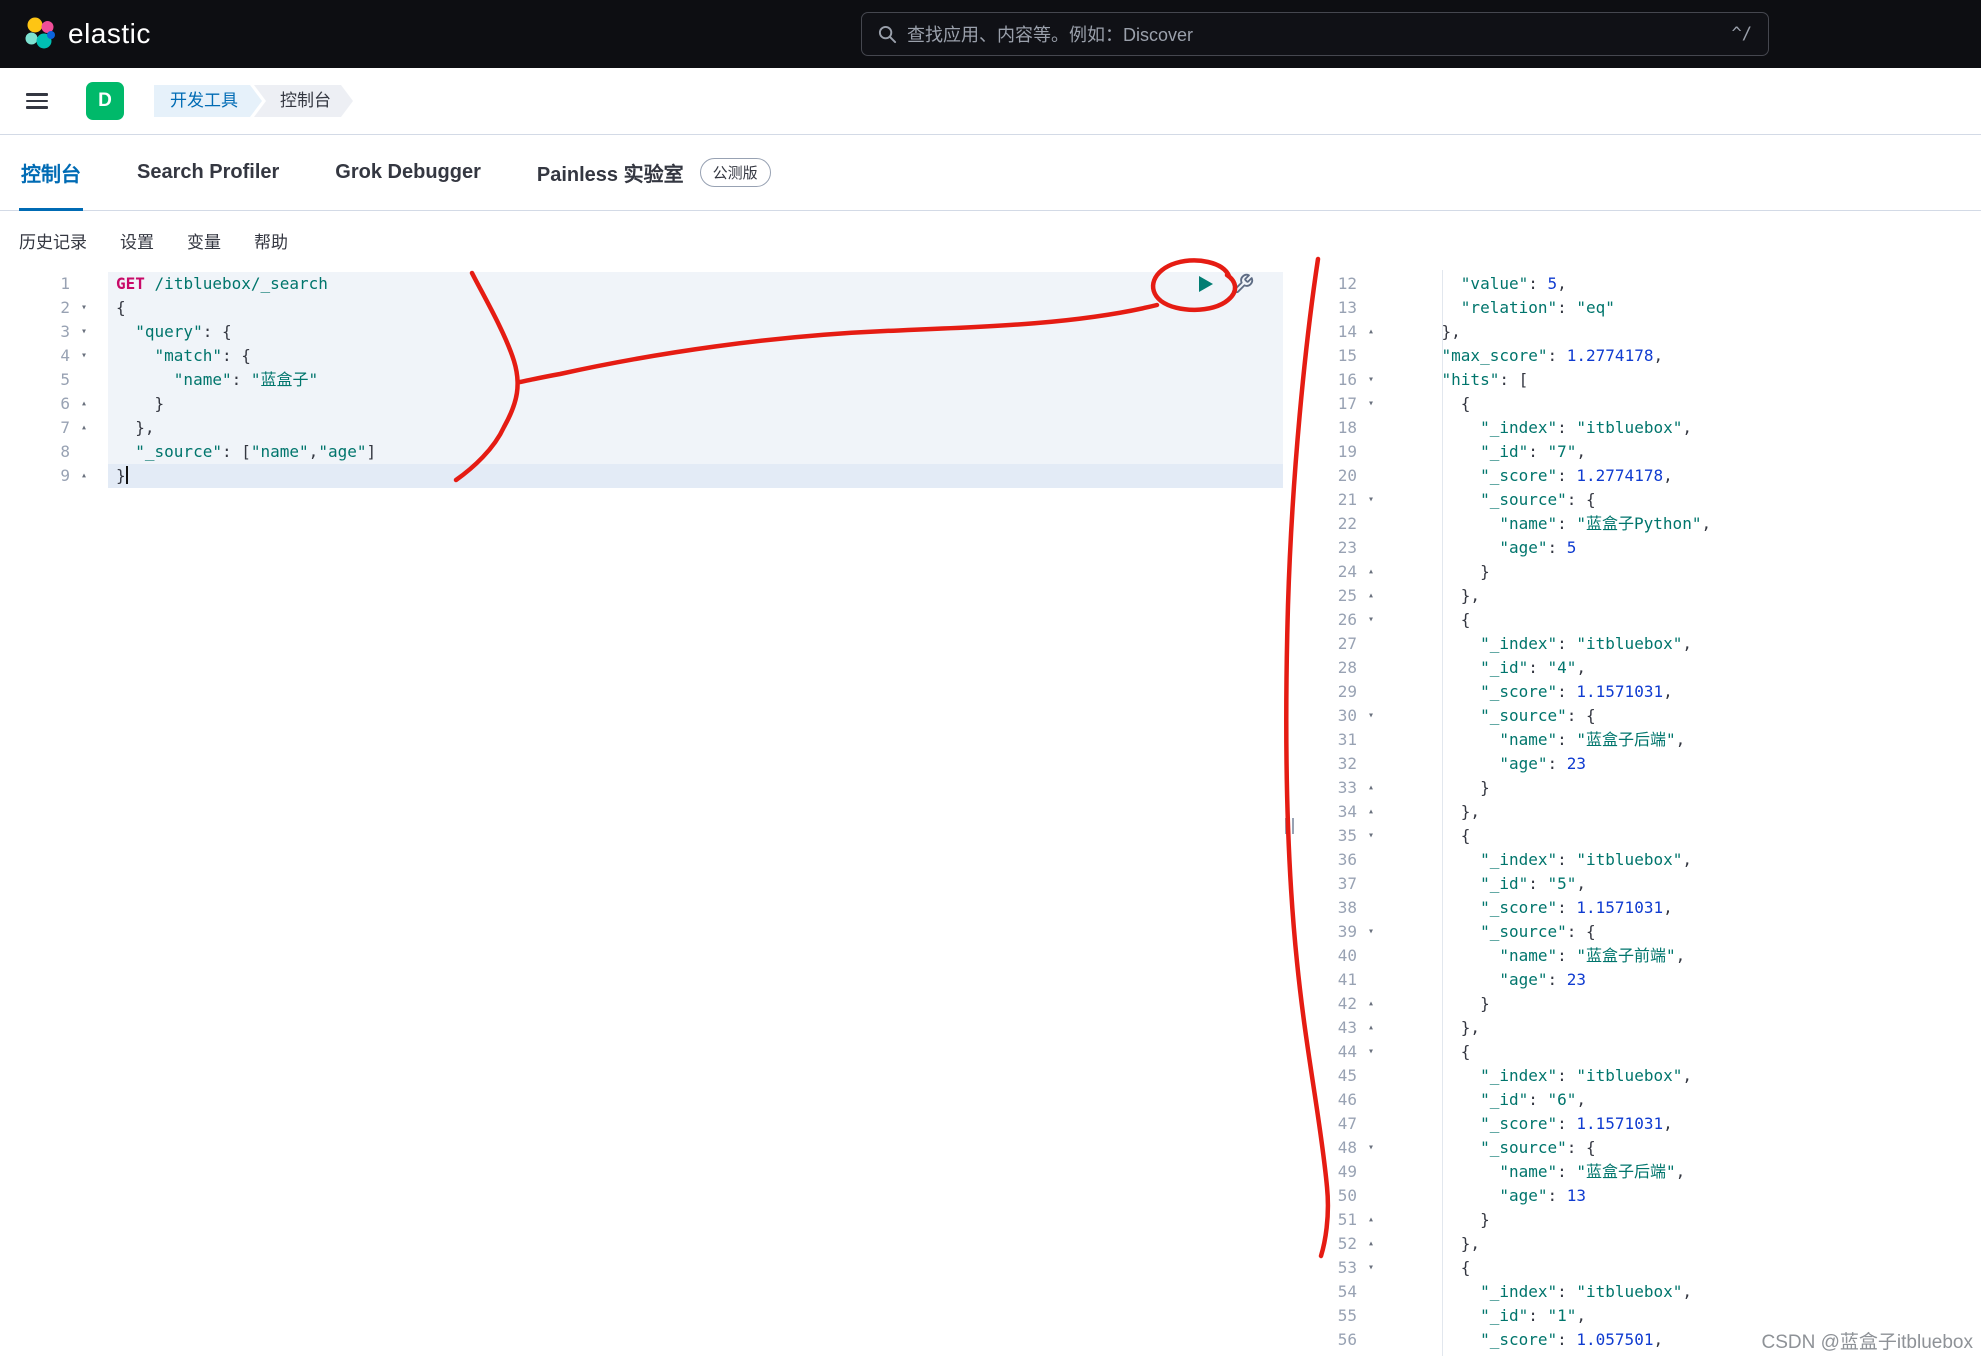  Describe the element at coordinates (1741, 34) in the screenshot. I see `keyboard-shortcut-hint: ^/` at that location.